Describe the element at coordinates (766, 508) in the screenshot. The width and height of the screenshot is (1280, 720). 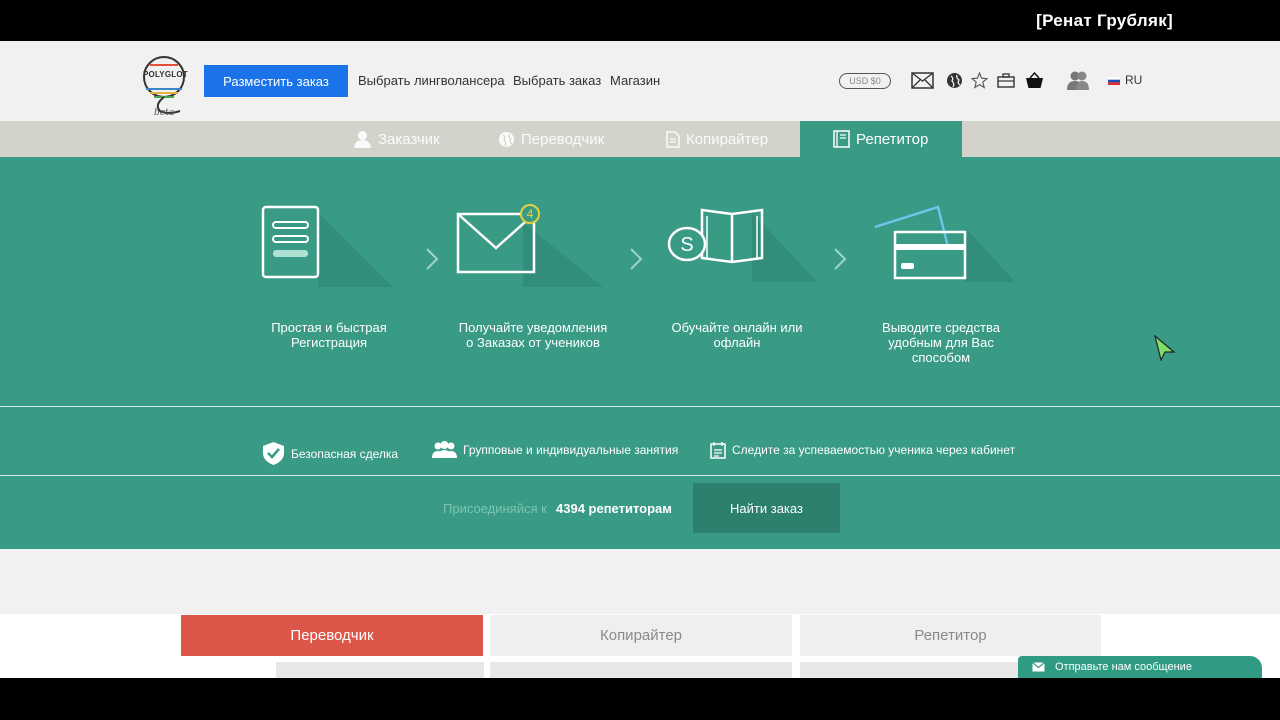
I see `find-order-button: Найти заказ` at that location.